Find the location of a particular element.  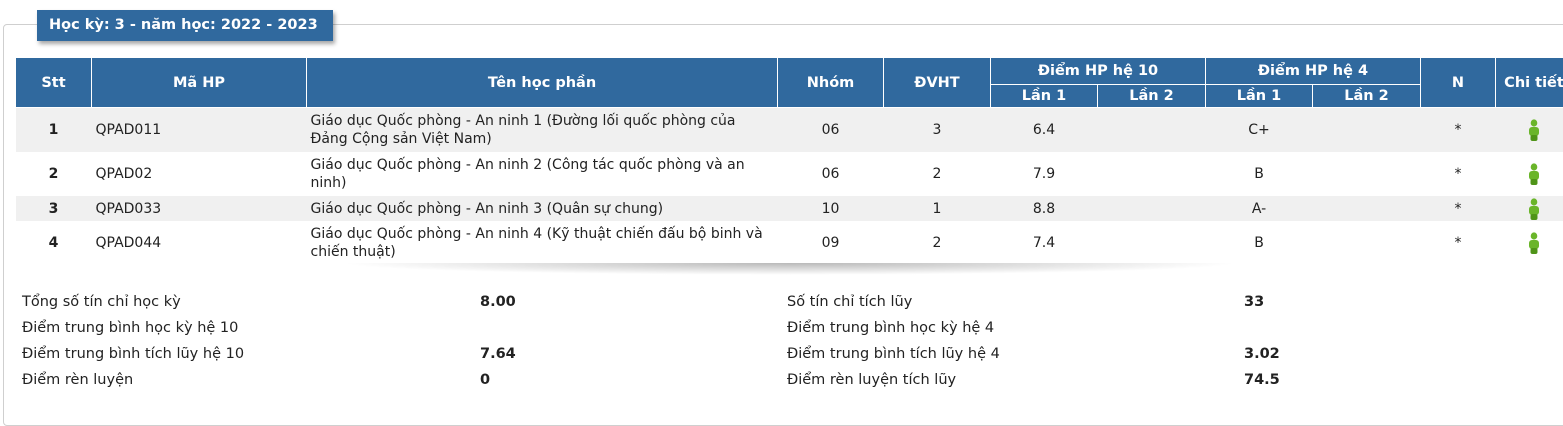

row-stt: 1 is located at coordinates (54, 130).